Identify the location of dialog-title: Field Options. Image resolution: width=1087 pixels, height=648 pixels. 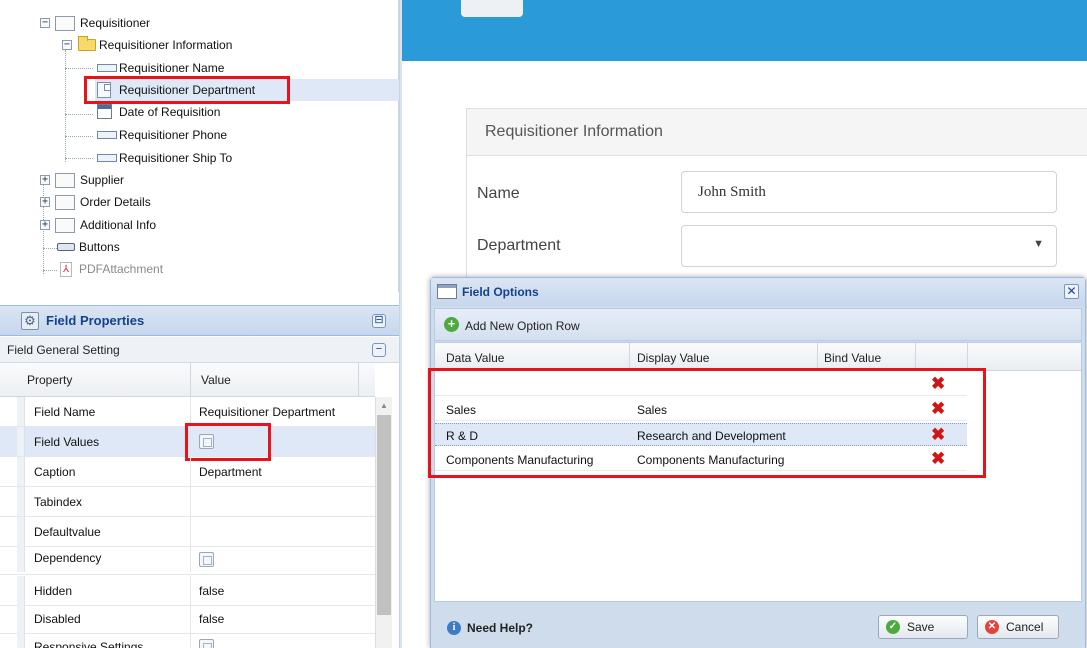
(500, 292).